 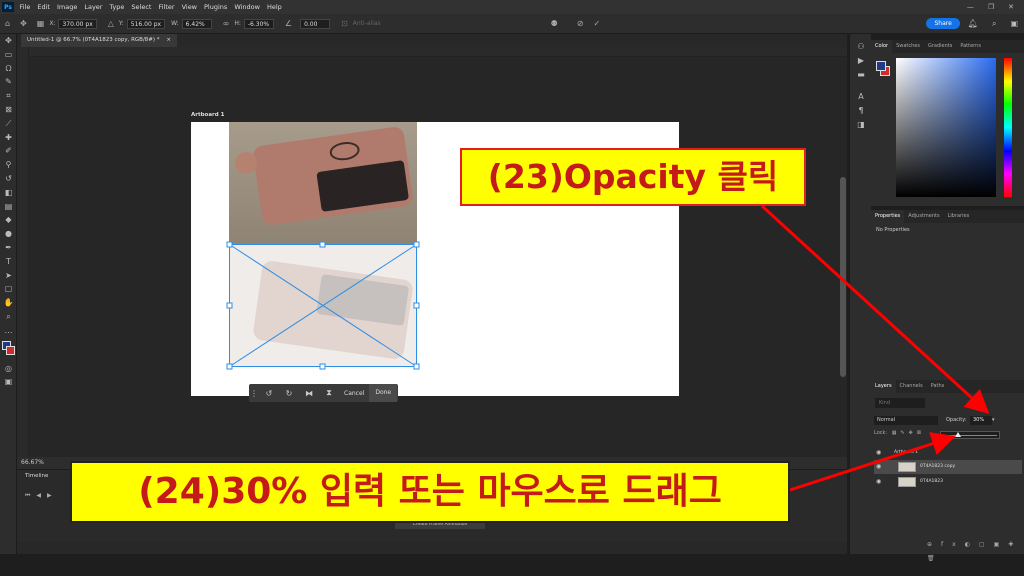 I want to click on lasso-tool-icon: ᘯ, so click(x=8, y=69).